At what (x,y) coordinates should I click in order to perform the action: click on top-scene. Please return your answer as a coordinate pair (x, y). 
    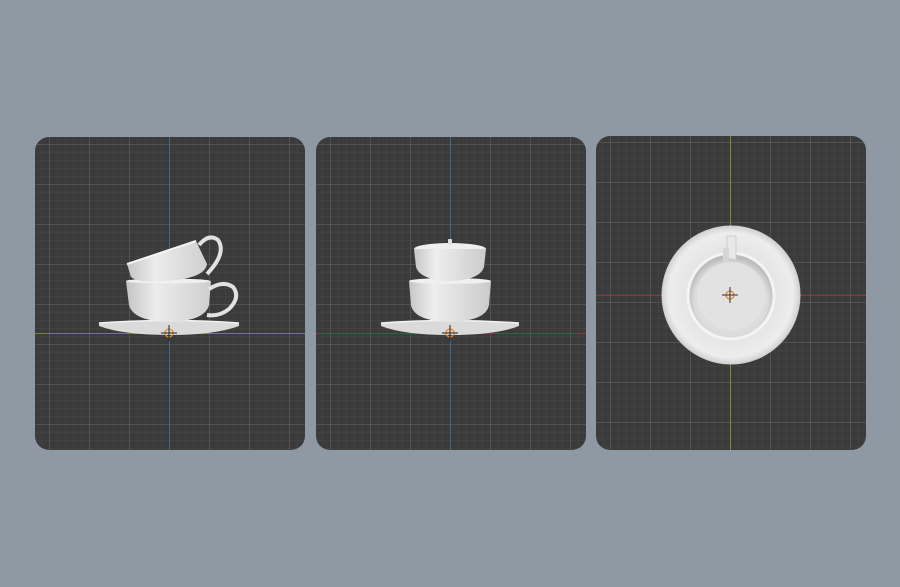
    Looking at the image, I should click on (731, 295).